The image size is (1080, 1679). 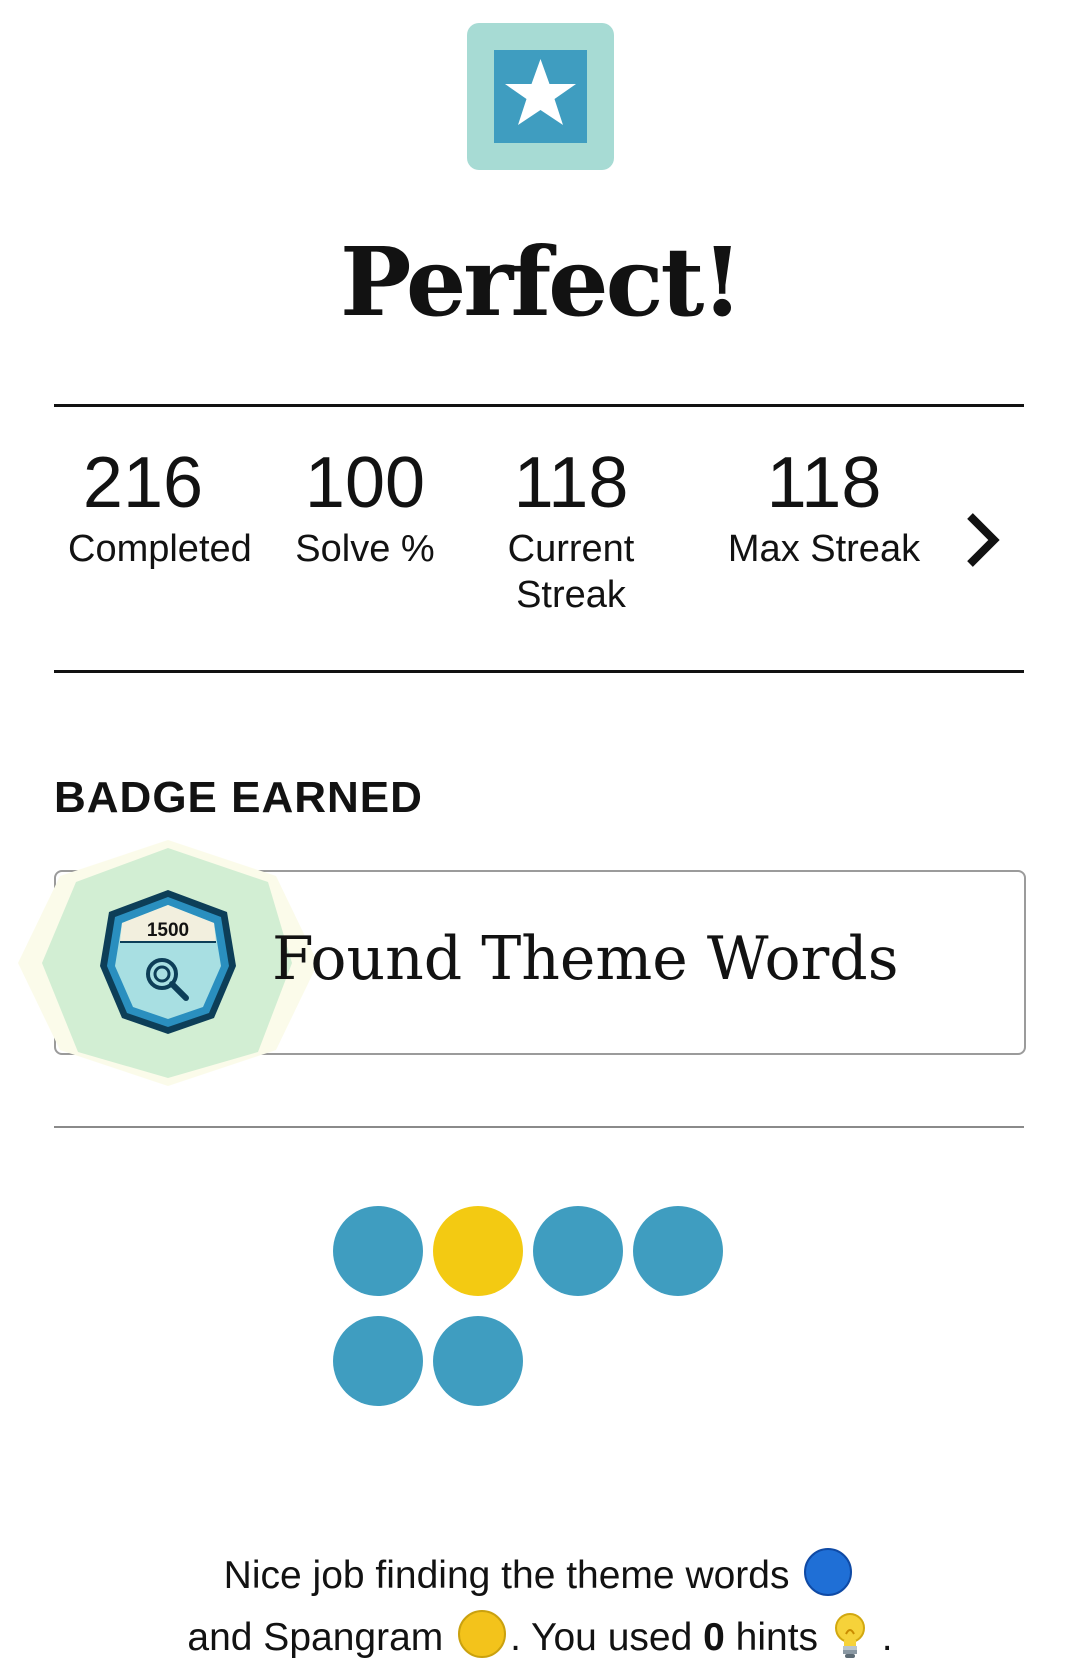 What do you see at coordinates (315, 1637) in the screenshot?
I see `message-text: and Spangram` at bounding box center [315, 1637].